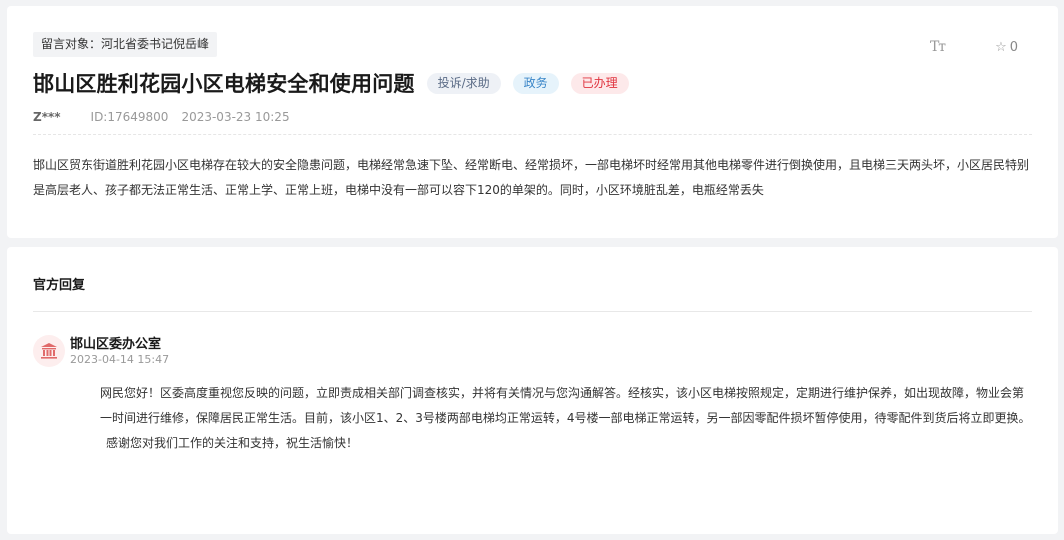 This screenshot has height=540, width=1064. What do you see at coordinates (47, 117) in the screenshot?
I see `message-user: Z***` at bounding box center [47, 117].